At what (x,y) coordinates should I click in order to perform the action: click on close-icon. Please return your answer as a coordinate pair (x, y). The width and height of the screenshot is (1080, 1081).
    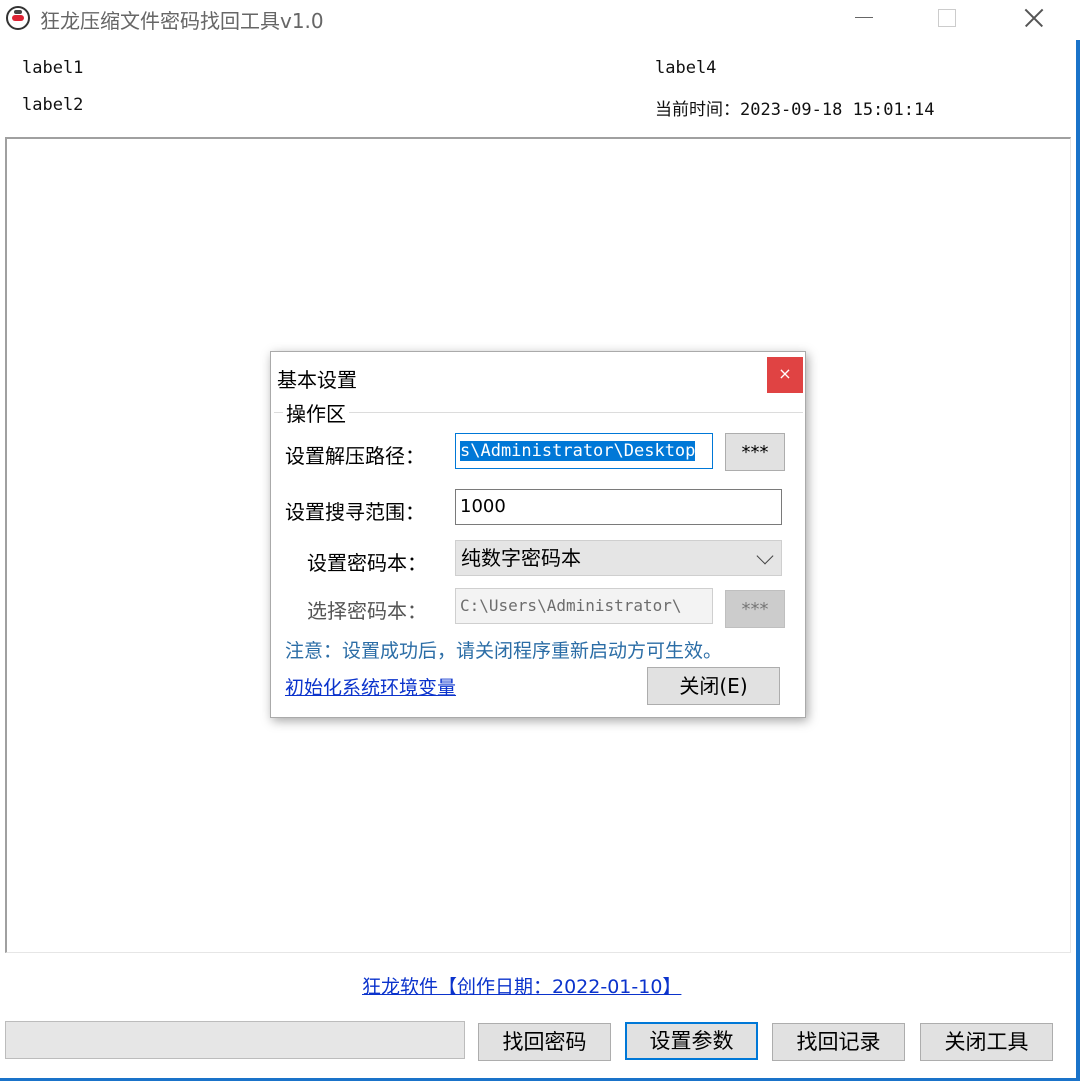
    Looking at the image, I should click on (1035, 18).